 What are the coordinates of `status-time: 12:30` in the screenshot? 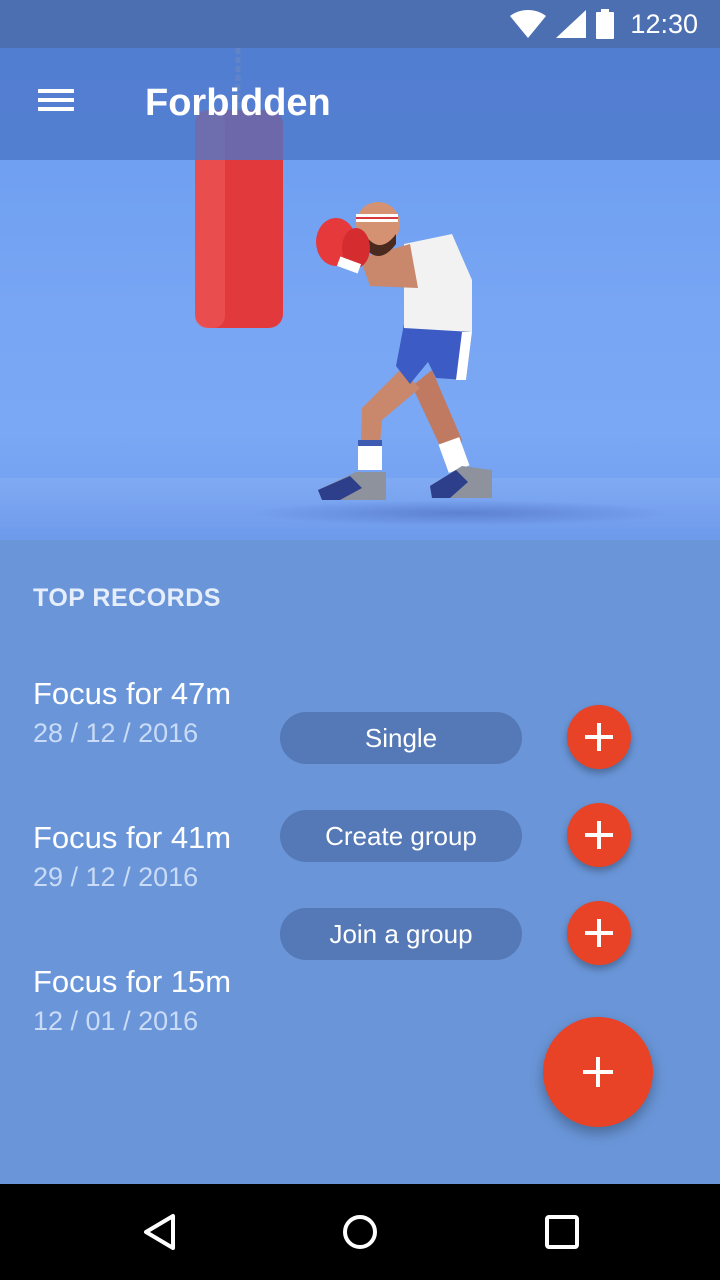 It's located at (664, 23).